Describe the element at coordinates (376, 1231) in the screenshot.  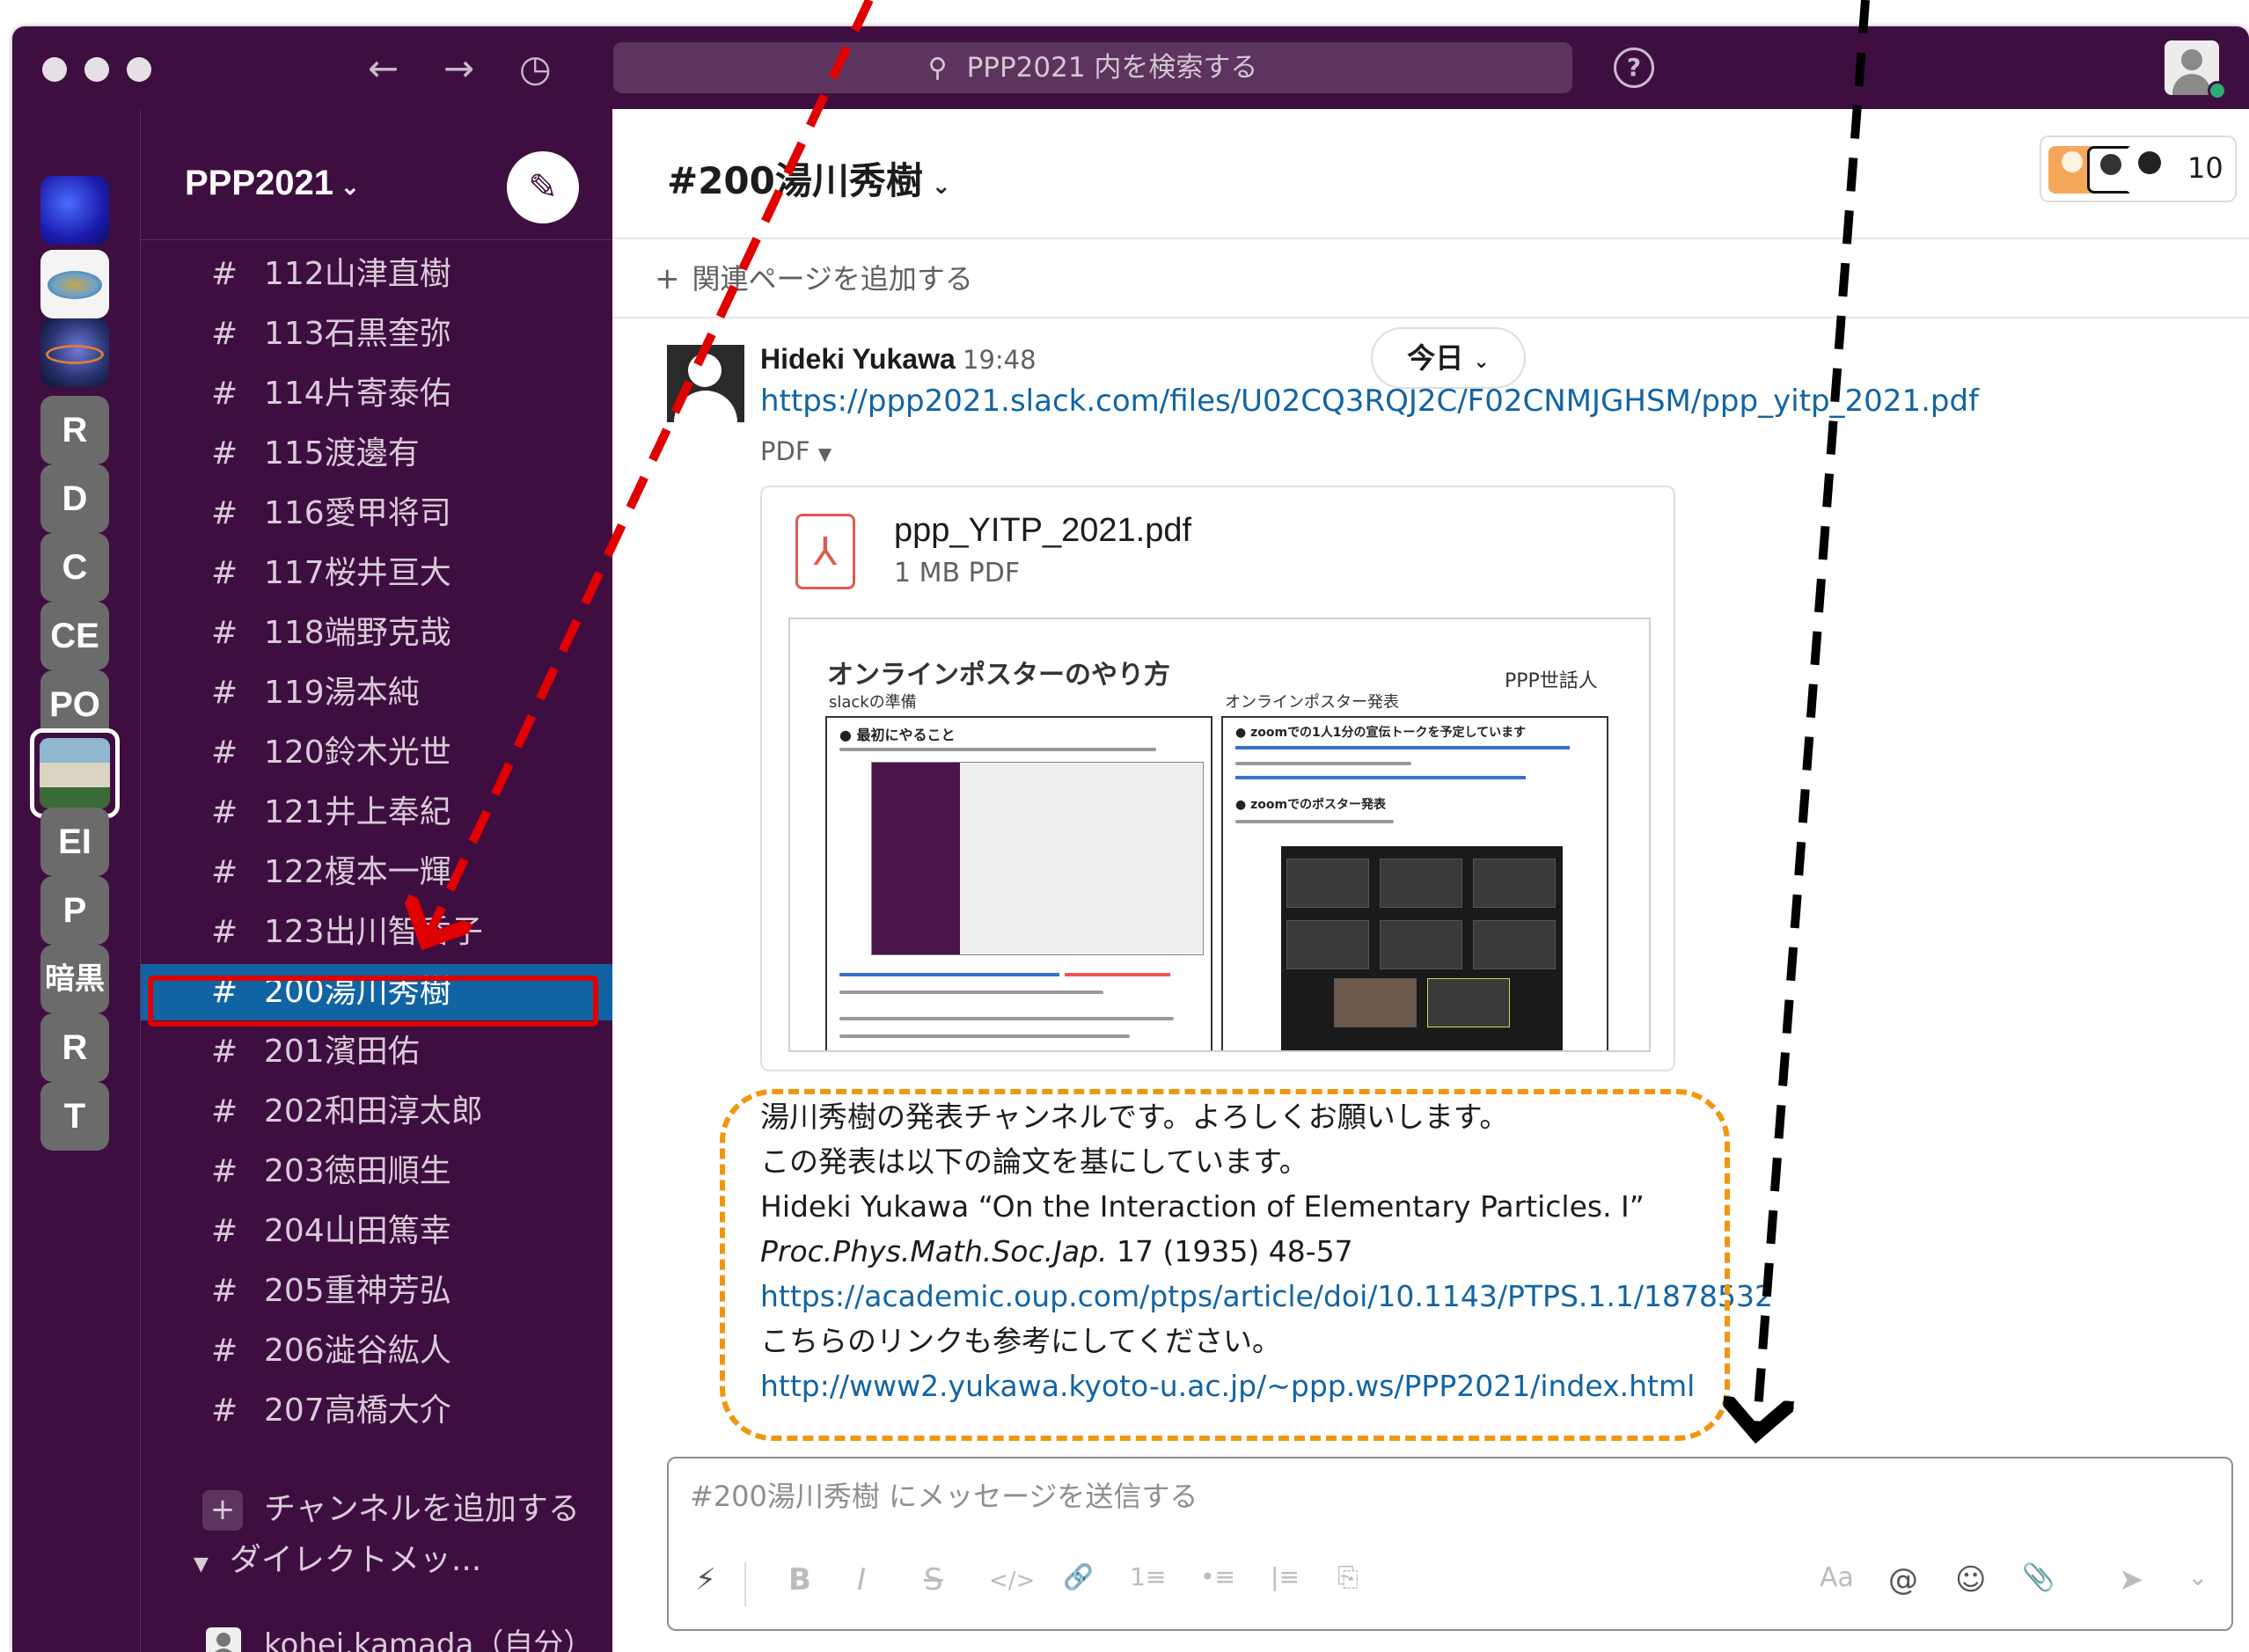
I see `sidebar-channel: #204山田篤幸` at that location.